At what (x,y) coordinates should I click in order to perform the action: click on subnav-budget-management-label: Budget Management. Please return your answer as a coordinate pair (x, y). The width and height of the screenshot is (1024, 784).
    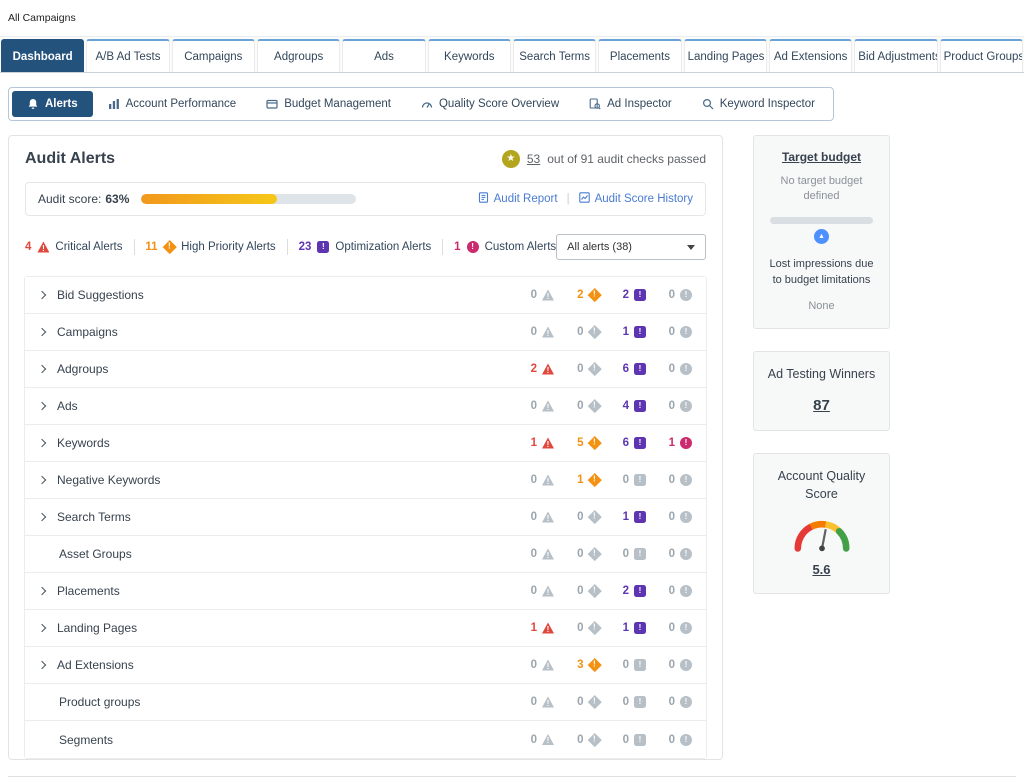
    Looking at the image, I should click on (337, 104).